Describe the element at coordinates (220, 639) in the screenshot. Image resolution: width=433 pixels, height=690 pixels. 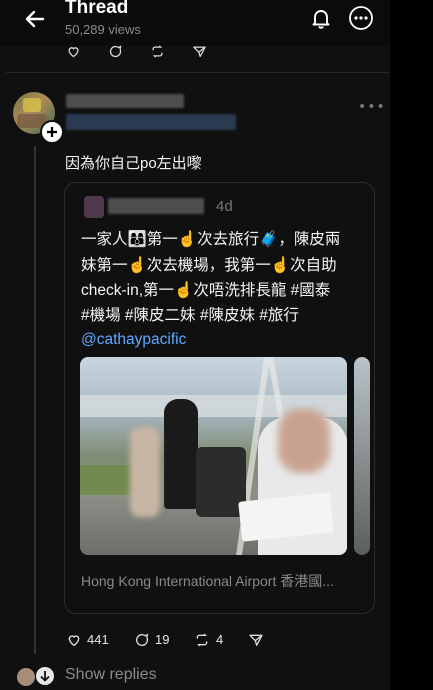
I see `repost-count: 4` at that location.